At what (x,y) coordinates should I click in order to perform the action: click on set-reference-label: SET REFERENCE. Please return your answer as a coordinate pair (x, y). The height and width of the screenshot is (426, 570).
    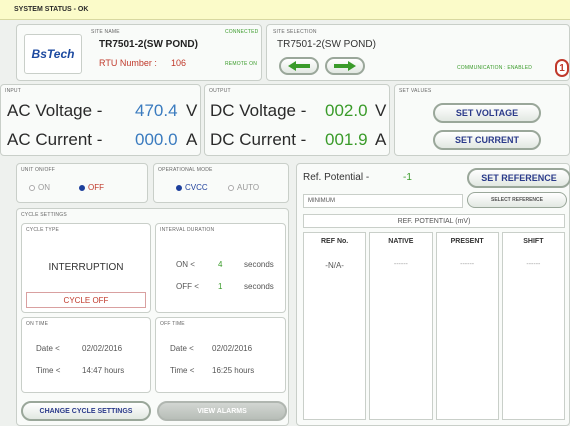
    Looking at the image, I should click on (519, 178).